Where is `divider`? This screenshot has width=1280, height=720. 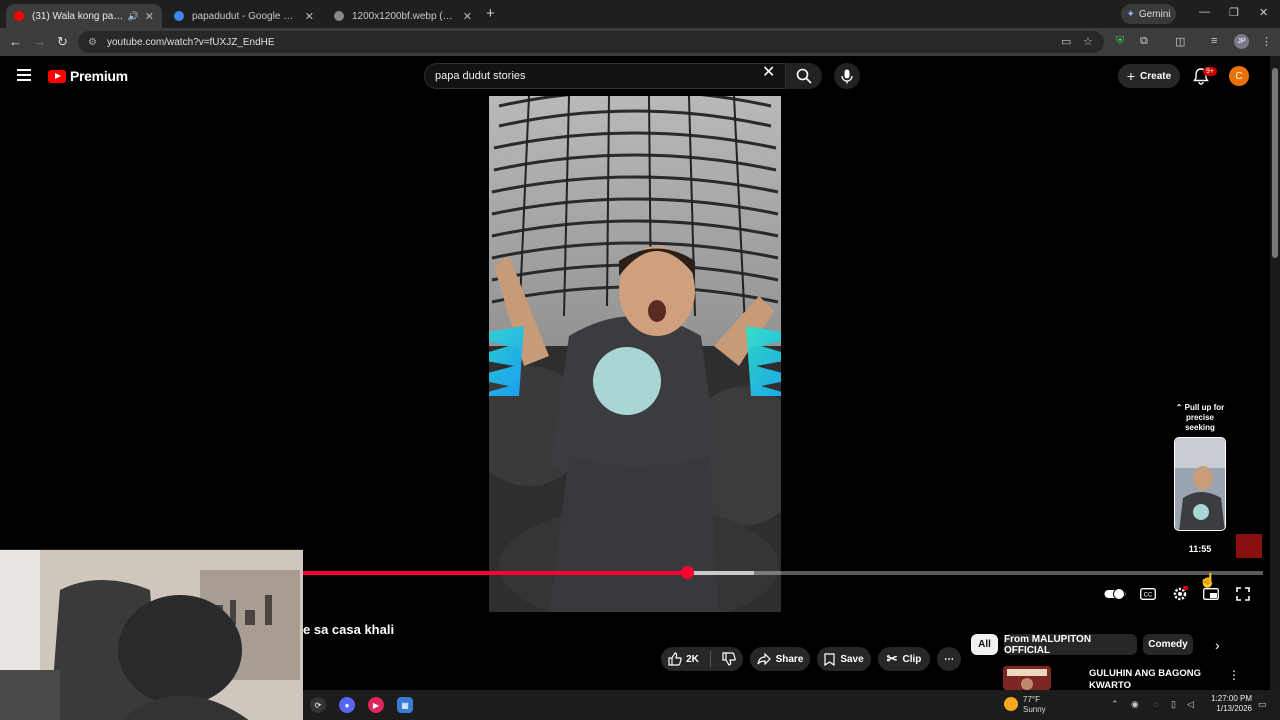 divider is located at coordinates (710, 659).